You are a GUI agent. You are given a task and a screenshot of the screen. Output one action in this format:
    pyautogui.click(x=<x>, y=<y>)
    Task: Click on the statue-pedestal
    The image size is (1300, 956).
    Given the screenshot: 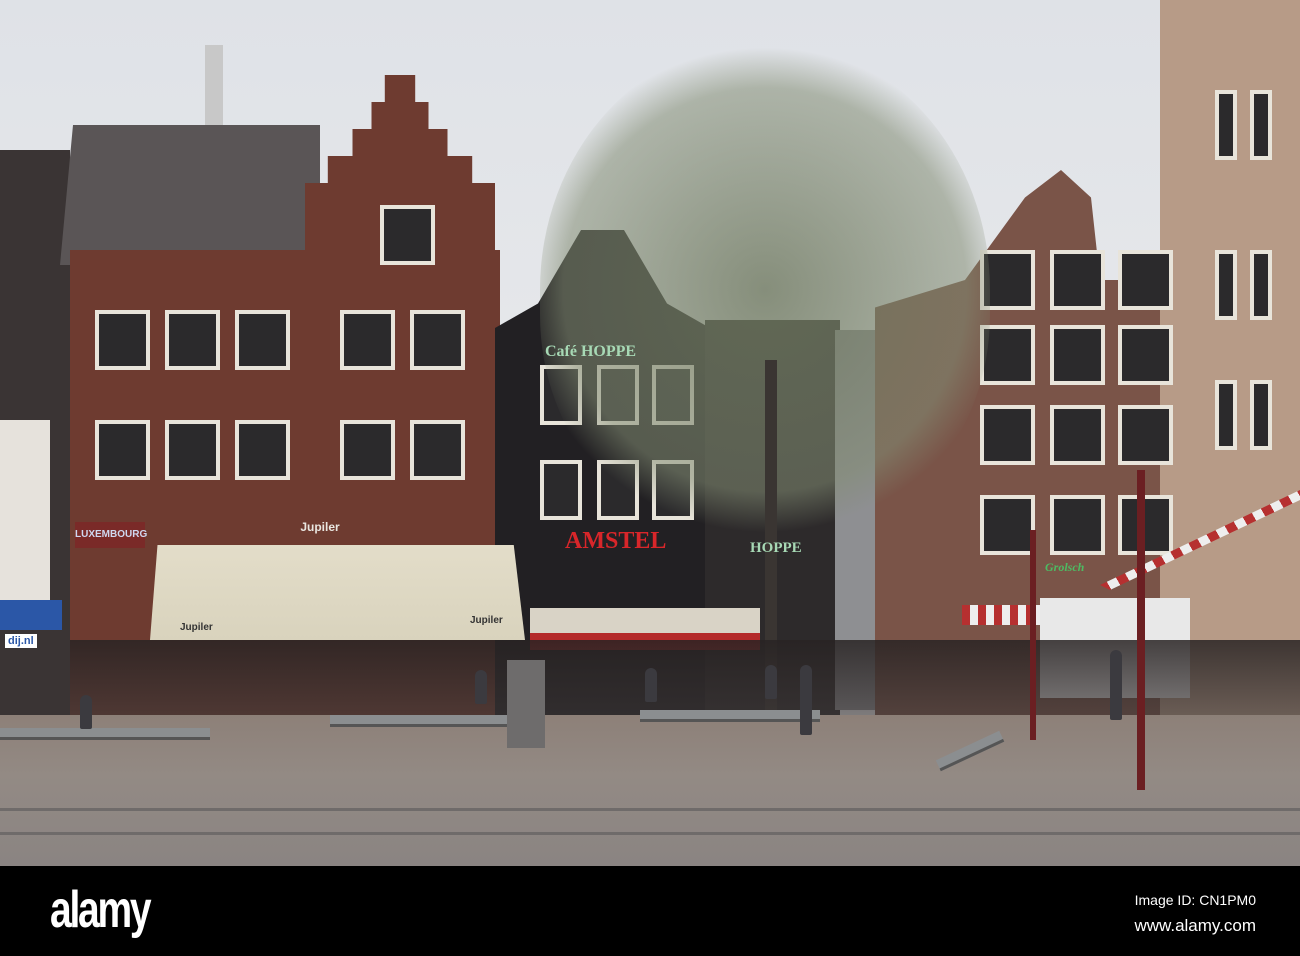 What is the action you would take?
    pyautogui.click(x=526, y=704)
    